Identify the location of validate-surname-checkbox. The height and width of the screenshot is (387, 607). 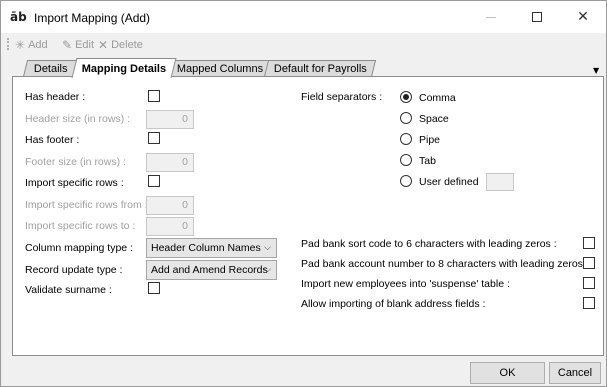
(154, 288).